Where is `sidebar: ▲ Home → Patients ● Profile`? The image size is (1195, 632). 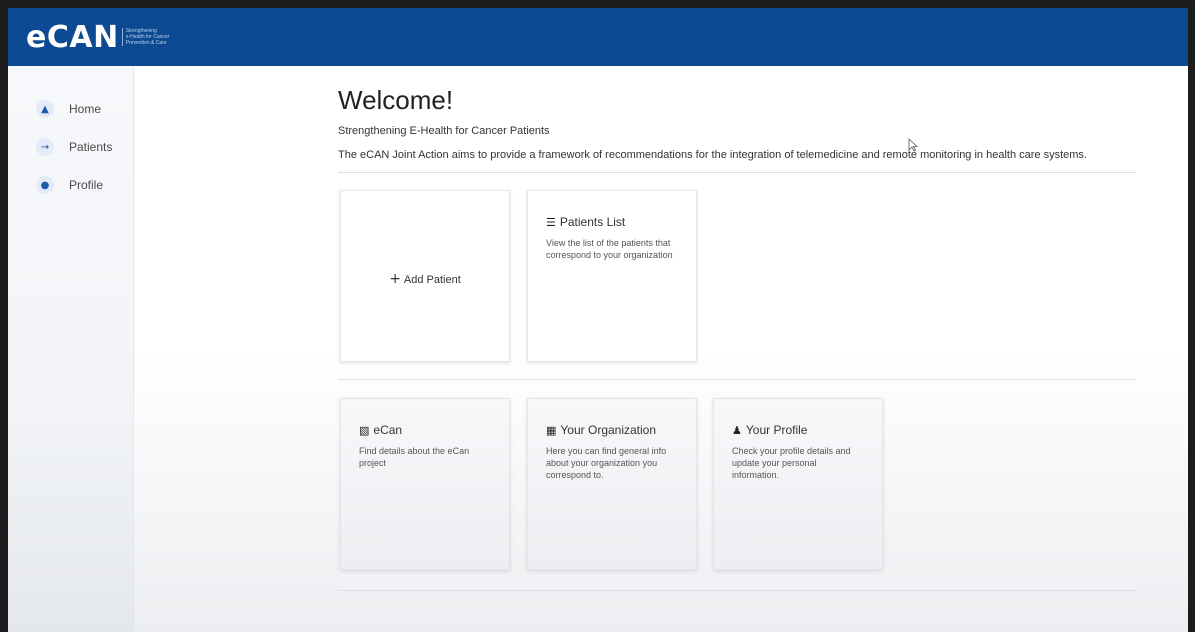 sidebar: ▲ Home → Patients ● Profile is located at coordinates (71, 349).